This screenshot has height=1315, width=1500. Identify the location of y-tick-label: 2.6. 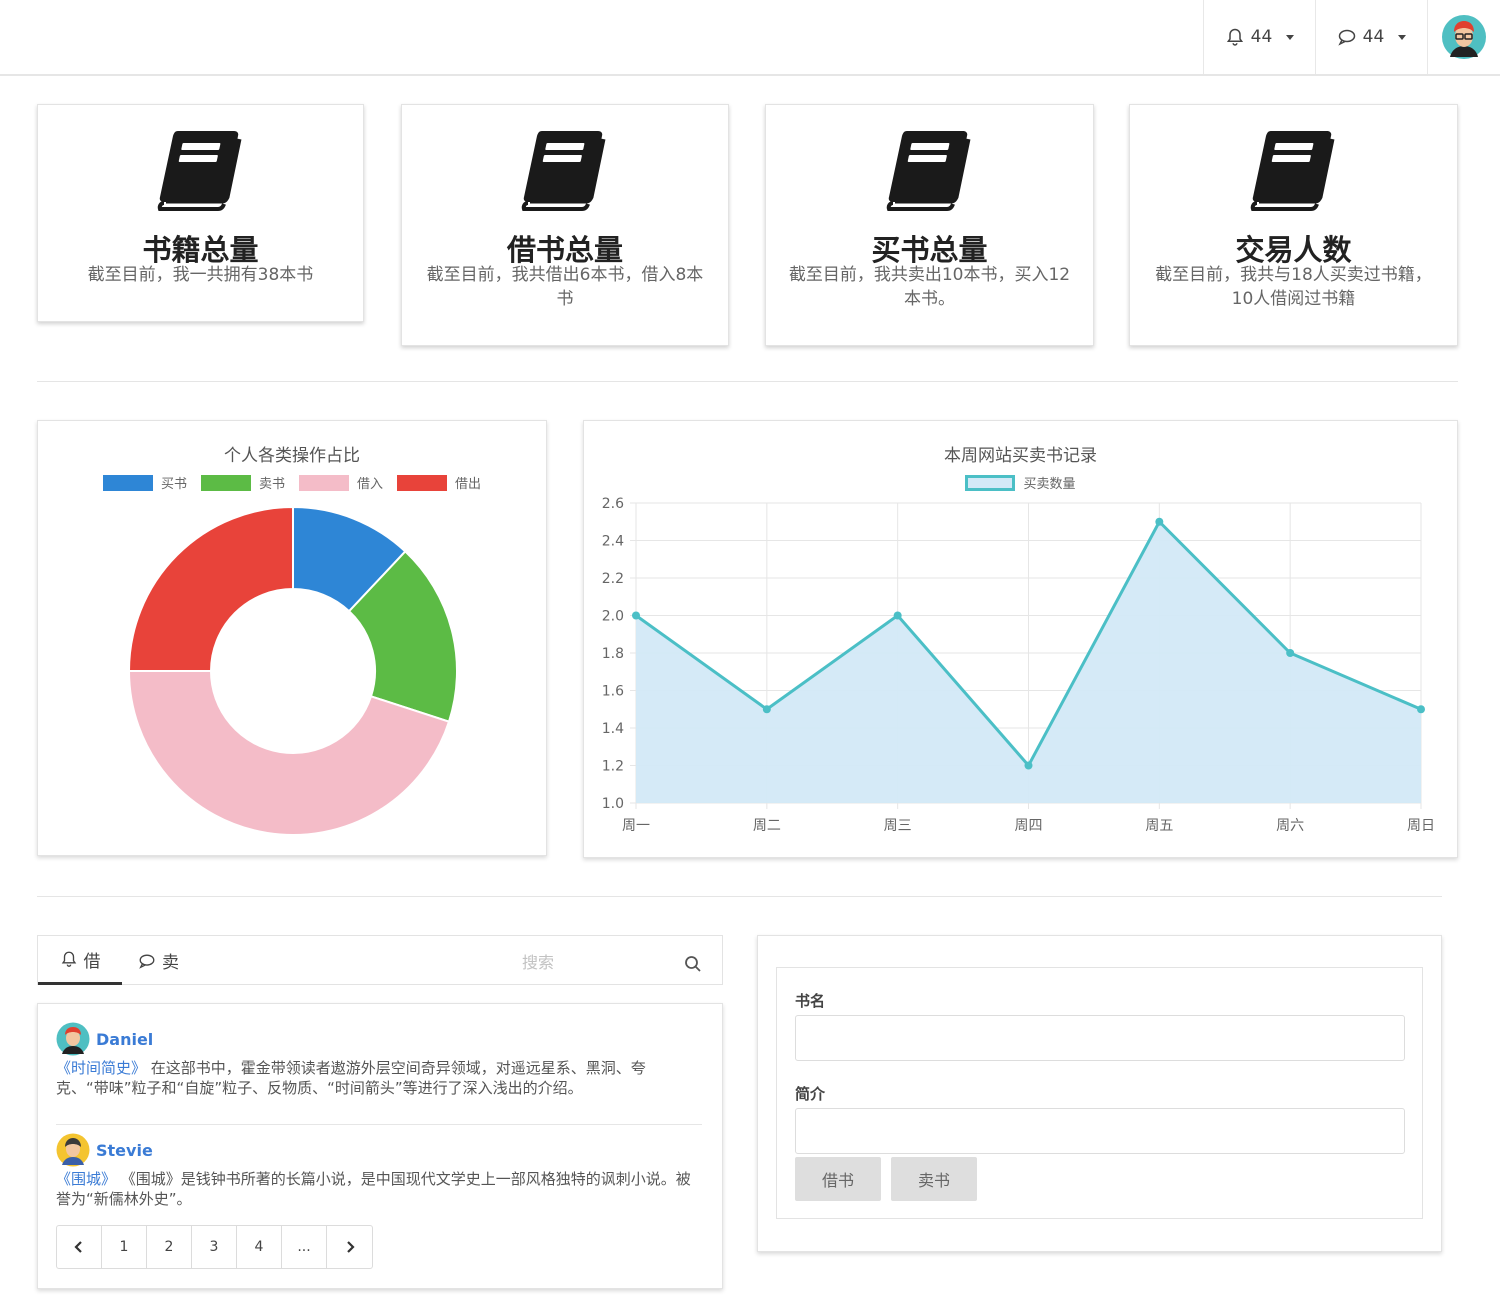
(613, 504).